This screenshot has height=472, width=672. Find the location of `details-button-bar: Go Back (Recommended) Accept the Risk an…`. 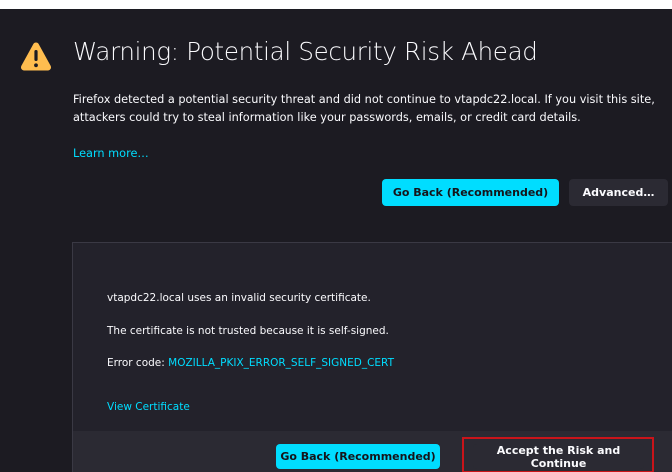

details-button-bar: Go Back (Recommended) Accept the Risk an… is located at coordinates (372, 451).